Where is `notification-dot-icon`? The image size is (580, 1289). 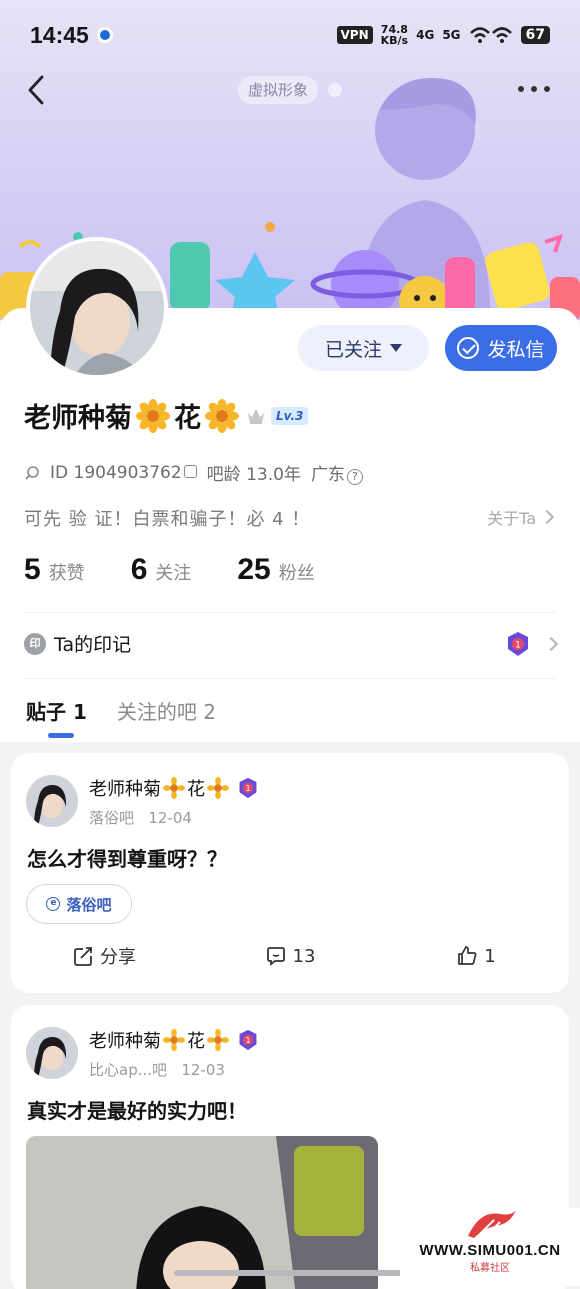 notification-dot-icon is located at coordinates (104, 35).